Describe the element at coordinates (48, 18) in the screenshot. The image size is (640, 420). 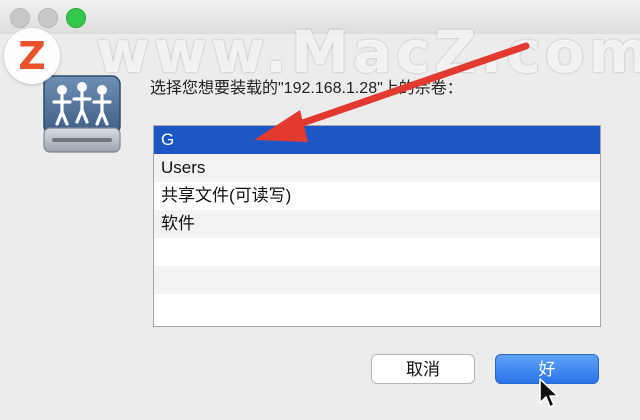
I see `minimize-window-button` at that location.